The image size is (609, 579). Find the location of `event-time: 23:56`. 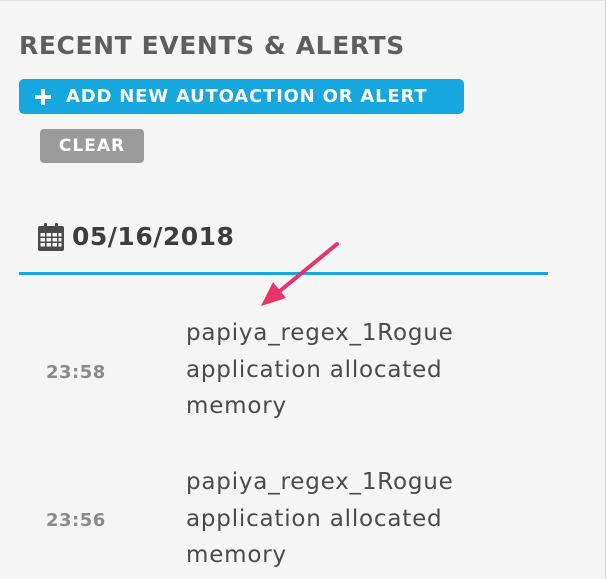

event-time: 23:56 is located at coordinates (76, 520).